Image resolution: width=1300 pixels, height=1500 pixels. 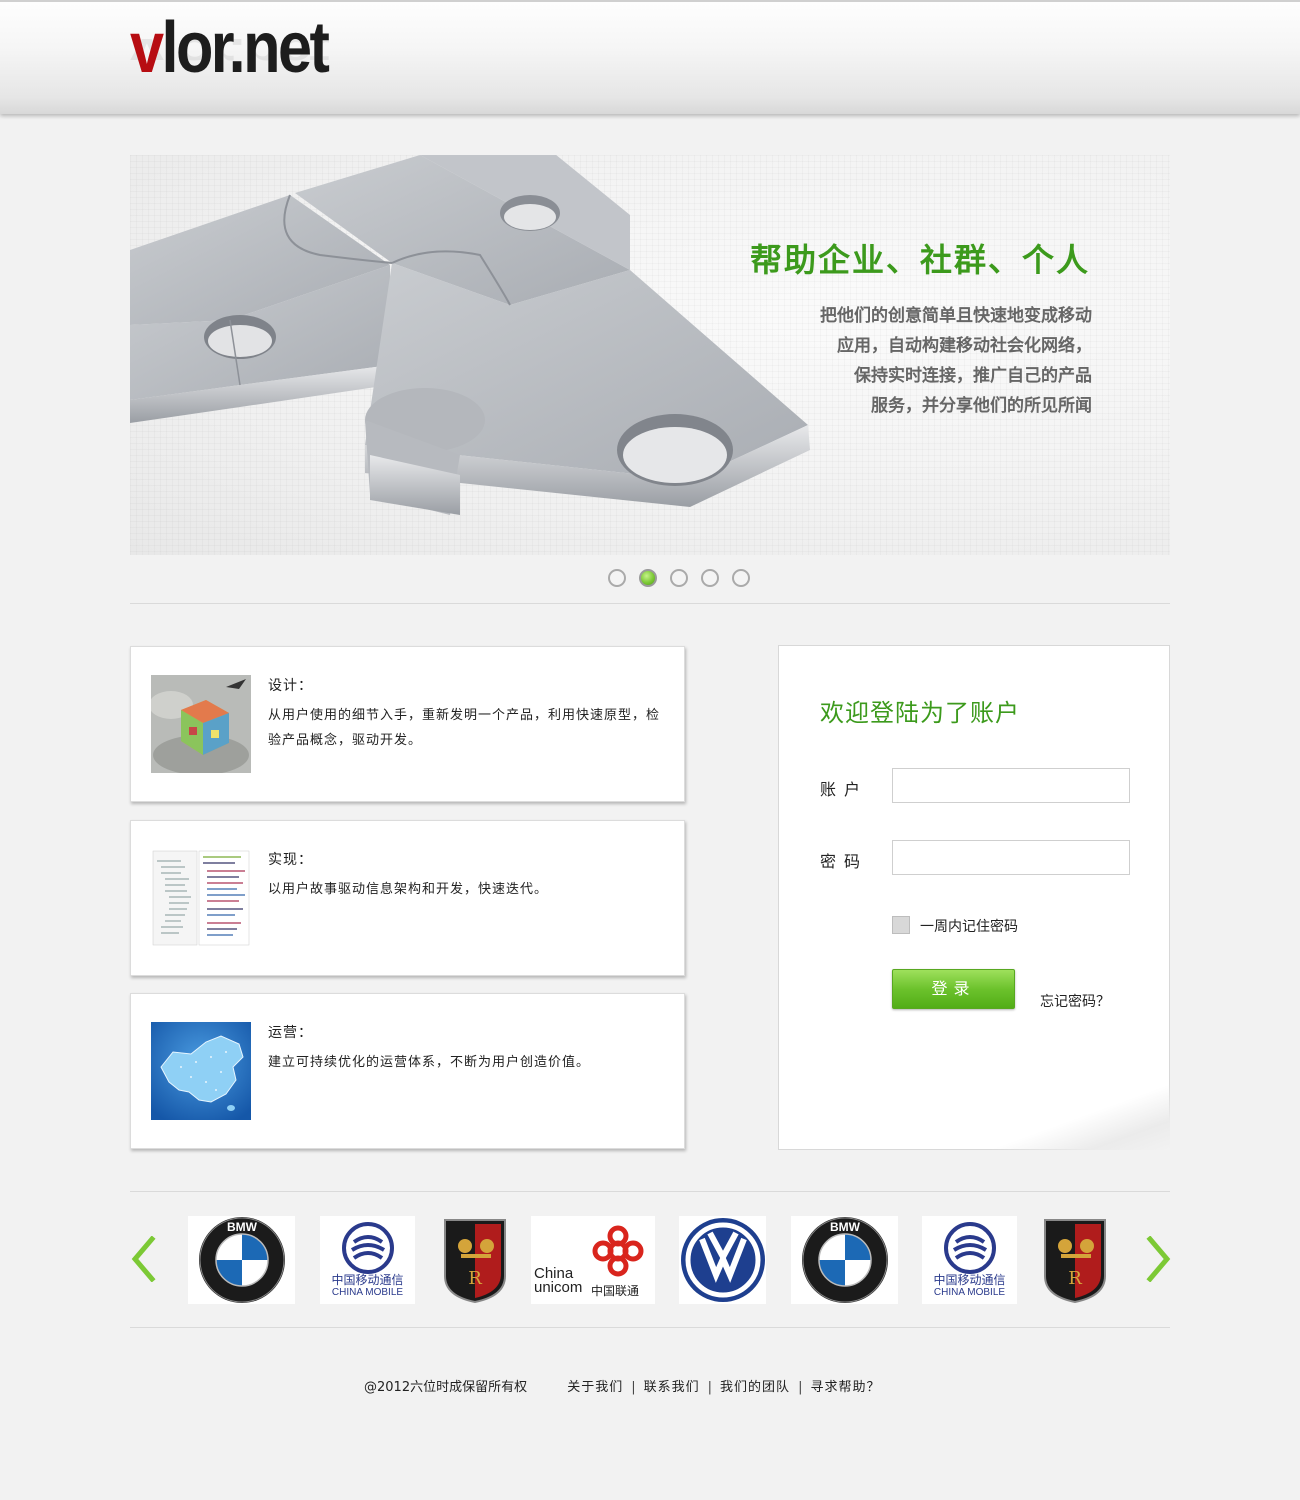 I want to click on design-cube-image, so click(x=201, y=724).